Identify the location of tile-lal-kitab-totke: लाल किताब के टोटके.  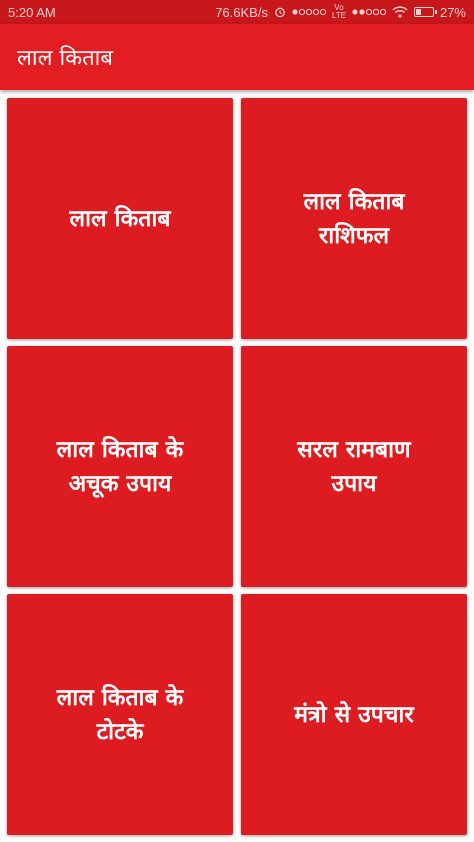
(120, 714).